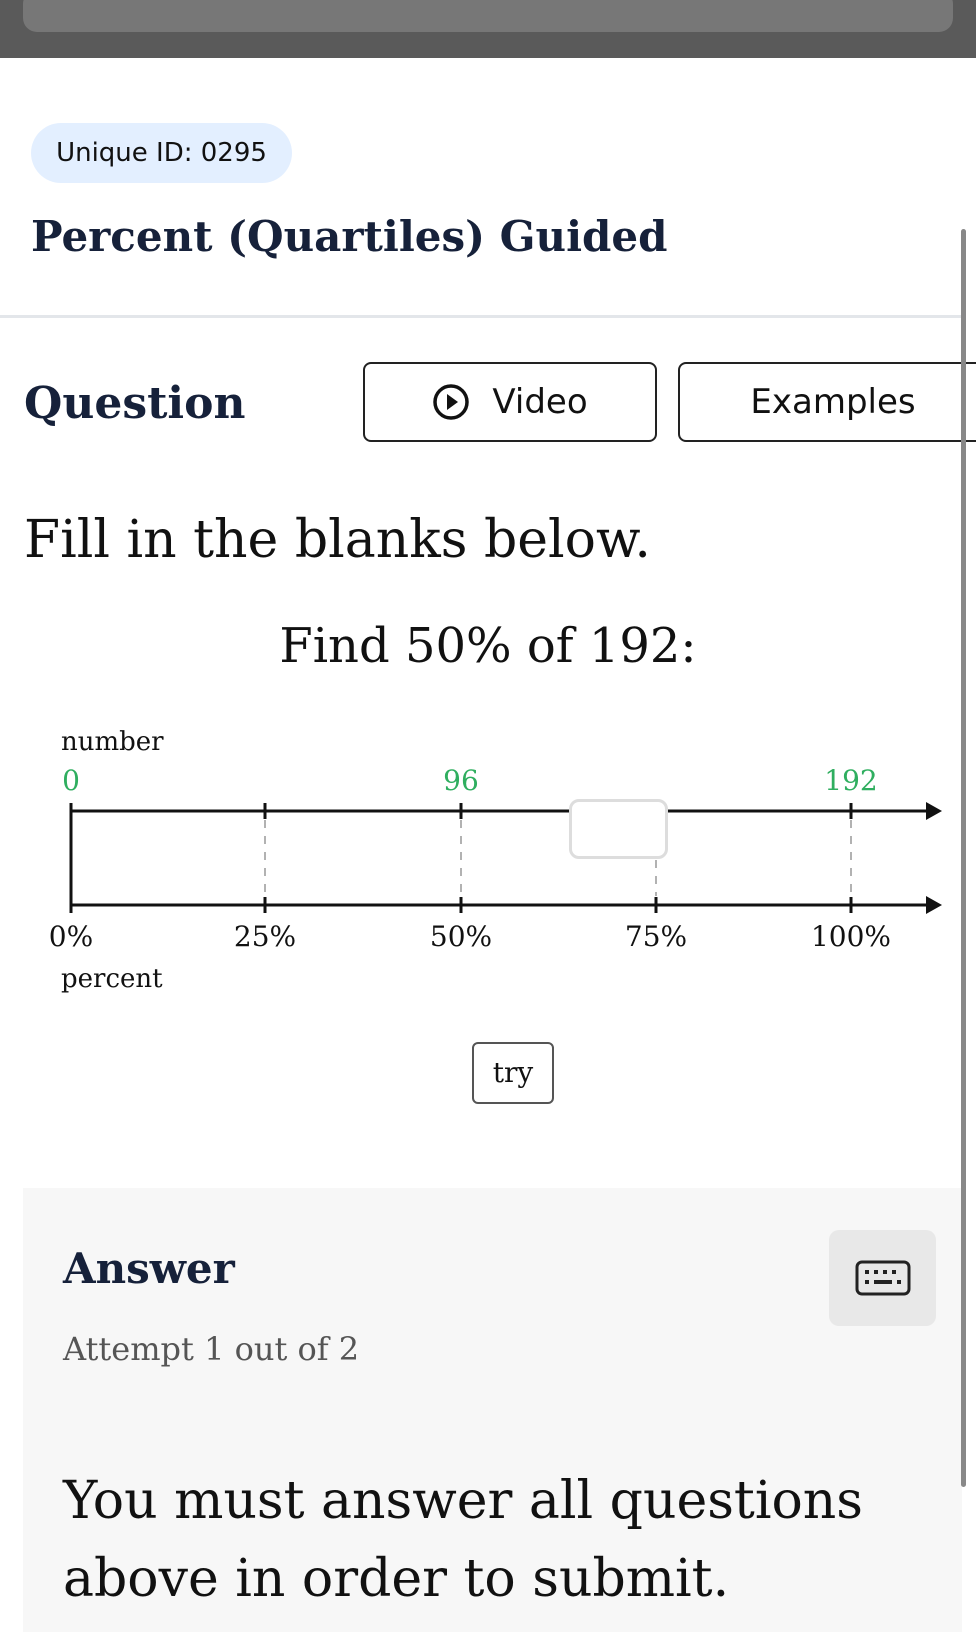 Image resolution: width=976 pixels, height=1632 pixels. I want to click on attempt-counter: Attempt 1 out of 2, so click(211, 1349).